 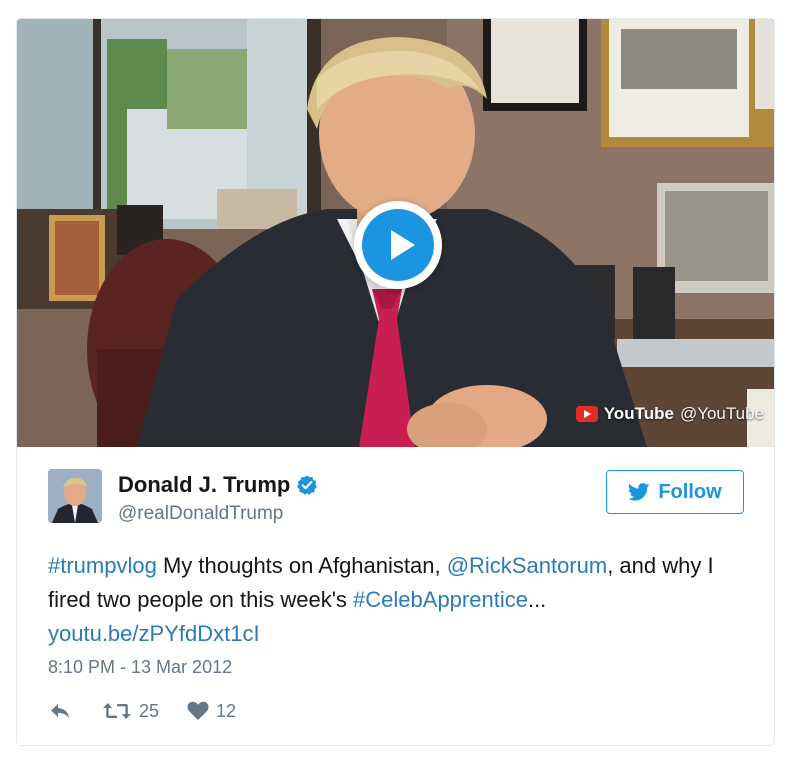 I want to click on avatar-image, so click(x=75, y=496).